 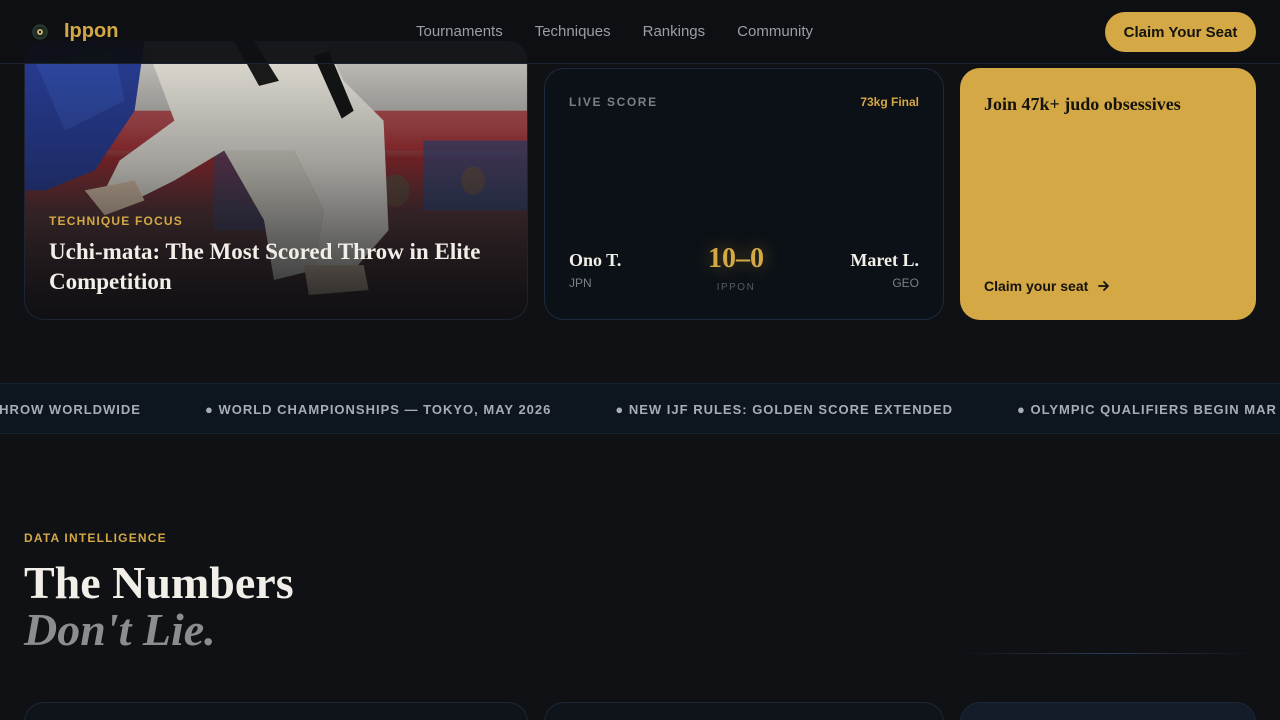 I want to click on ticker-item: ● WORLD CHAMPIONSHIPS — TOKYO, MAY 2026, so click(x=378, y=409).